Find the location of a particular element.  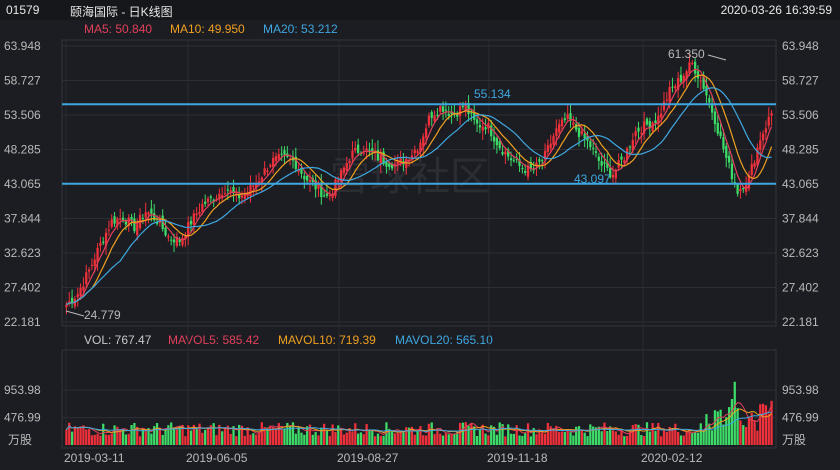

level-label-lower: 43.097 is located at coordinates (592, 179).